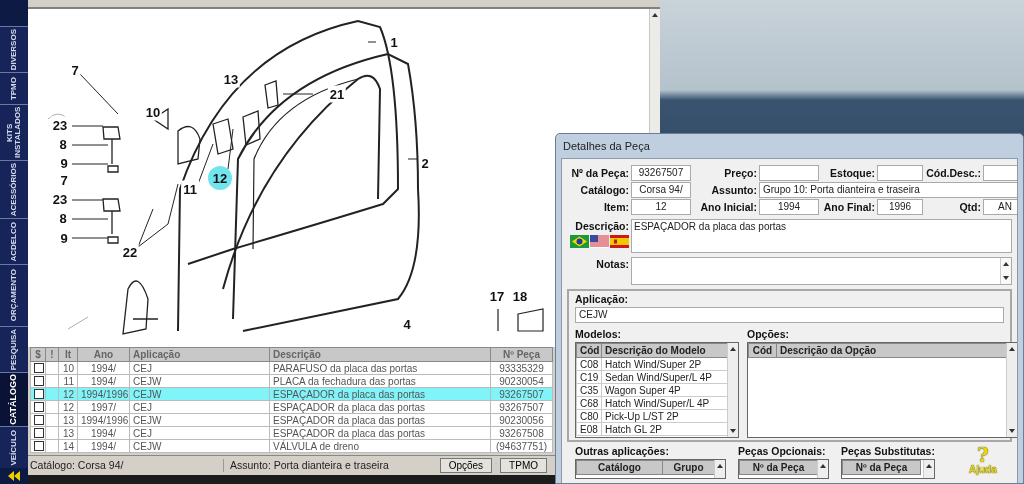 Image resolution: width=1024 pixels, height=484 pixels. I want to click on side-tab: ACESSÓRIOS, so click(14, 189).